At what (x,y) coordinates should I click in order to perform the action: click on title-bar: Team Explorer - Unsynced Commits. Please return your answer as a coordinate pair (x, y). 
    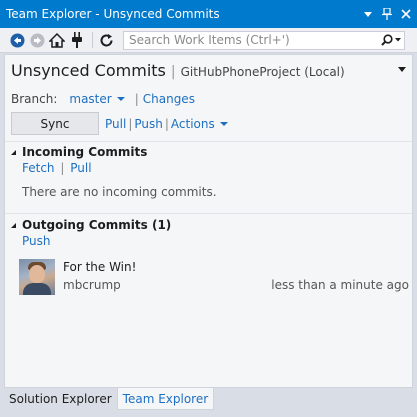
    Looking at the image, I should click on (208, 14).